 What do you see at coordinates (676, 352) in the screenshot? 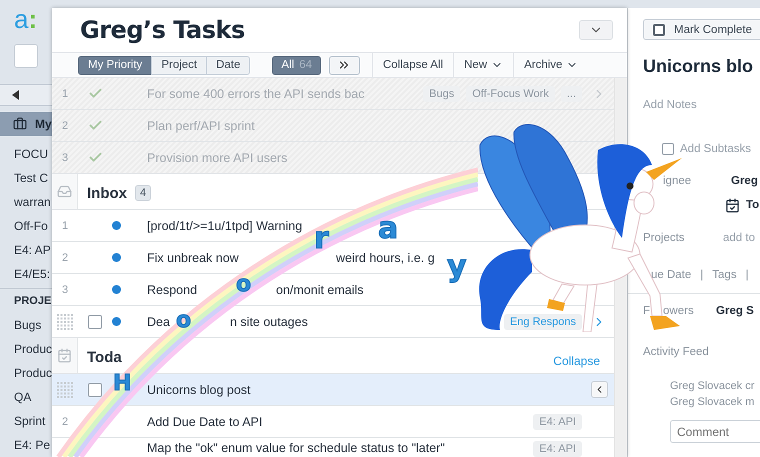
I see `section-label: Activity Feed` at bounding box center [676, 352].